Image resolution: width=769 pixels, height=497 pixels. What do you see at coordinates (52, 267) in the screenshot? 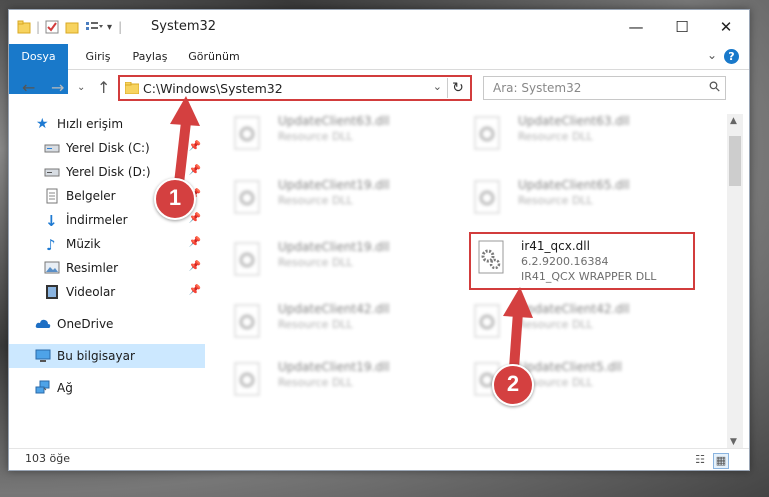
I see `pictures-icon` at bounding box center [52, 267].